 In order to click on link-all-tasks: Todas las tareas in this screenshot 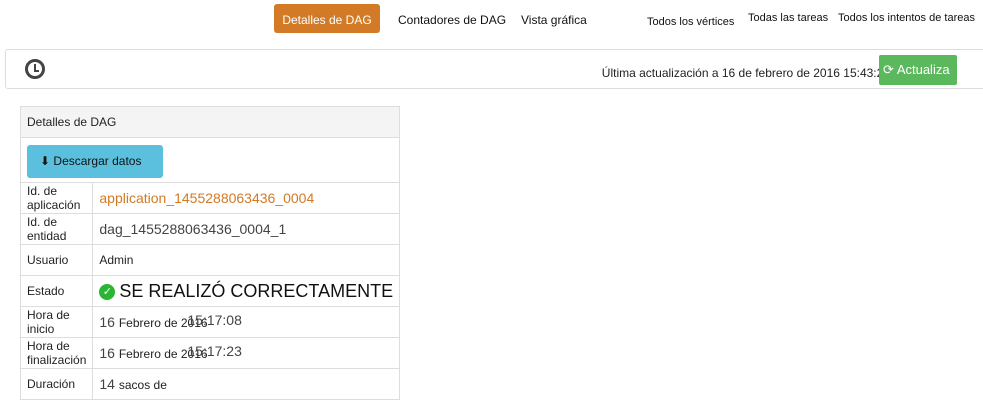, I will do `click(788, 16)`.